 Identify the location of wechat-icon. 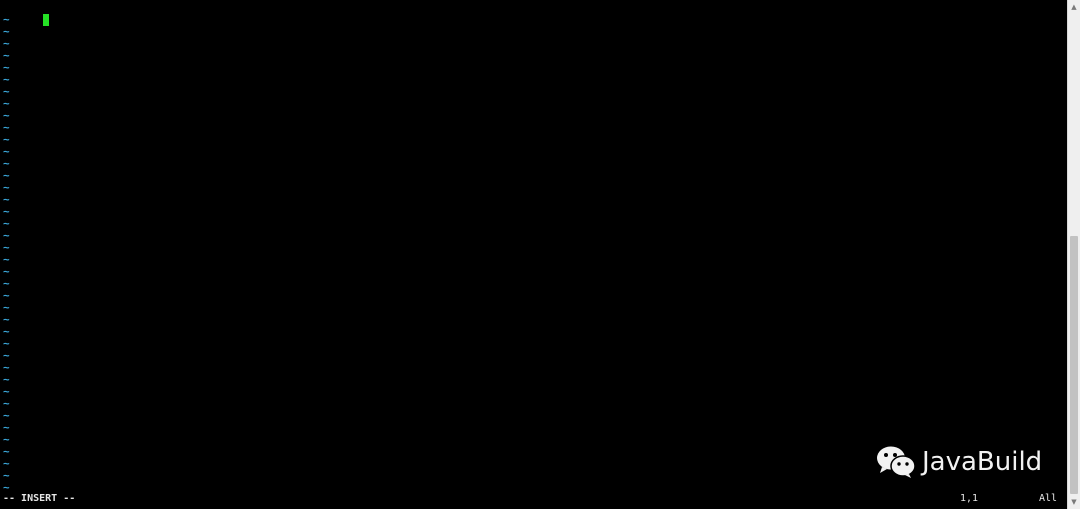
(896, 462).